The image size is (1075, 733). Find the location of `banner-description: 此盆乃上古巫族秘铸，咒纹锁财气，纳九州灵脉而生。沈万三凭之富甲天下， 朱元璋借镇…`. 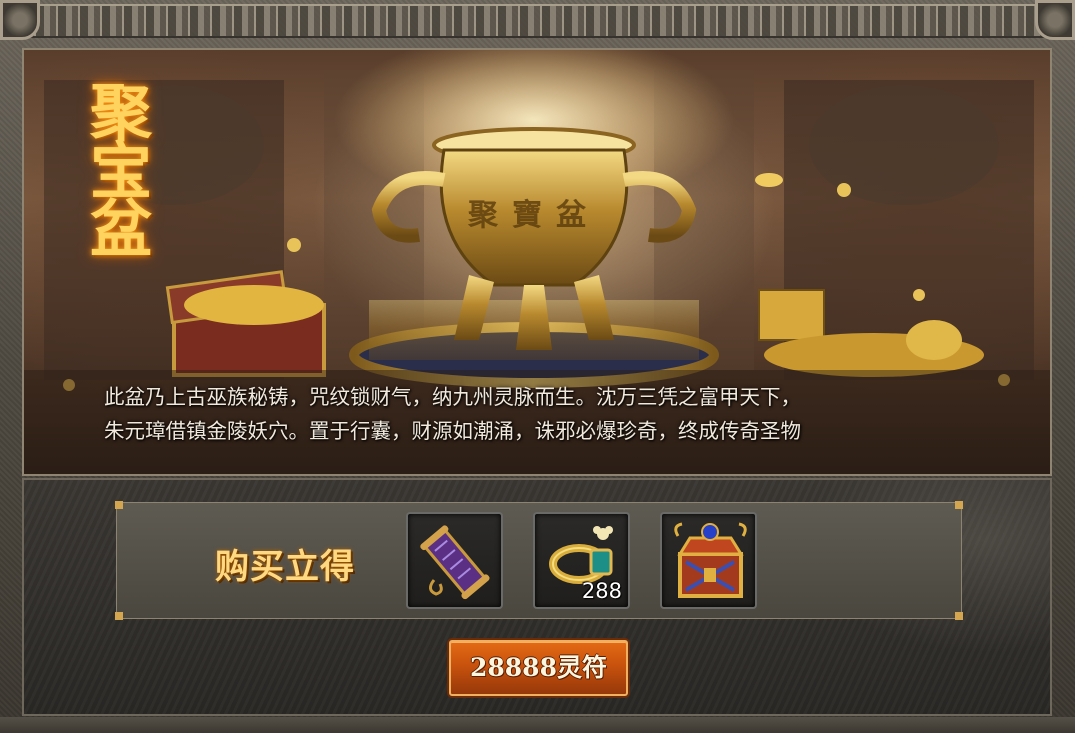

banner-description: 此盆乃上古巫族秘铸，咒纹锁财气，纳九州灵脉而生。沈万三凭之富甲天下， 朱元璋借镇… is located at coordinates (554, 414).